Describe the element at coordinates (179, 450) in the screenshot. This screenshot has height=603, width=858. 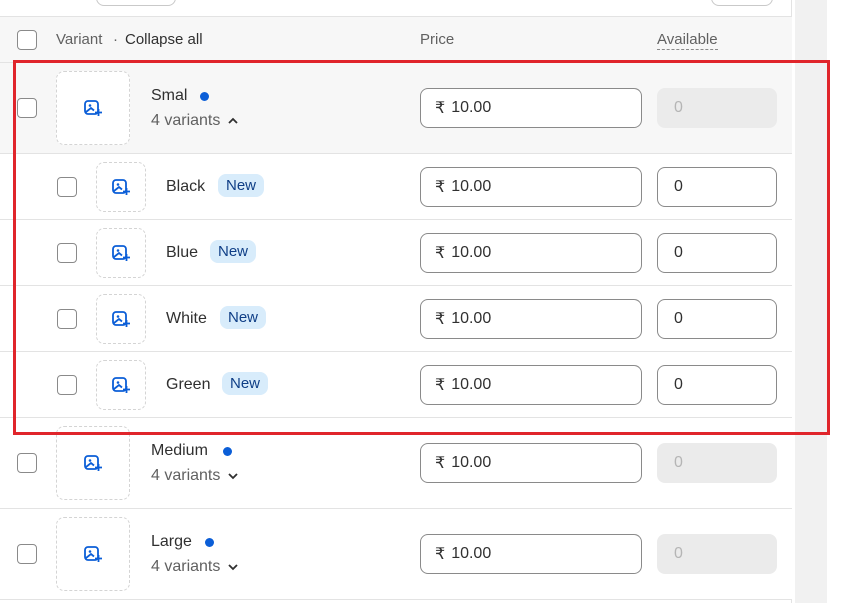
I see `group-name: Medium` at that location.